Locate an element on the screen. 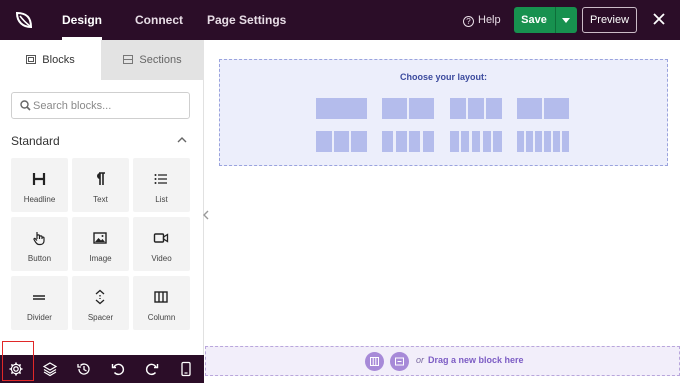 Image resolution: width=680 pixels, height=383 pixels. layout-option-3-columns is located at coordinates (476, 108).